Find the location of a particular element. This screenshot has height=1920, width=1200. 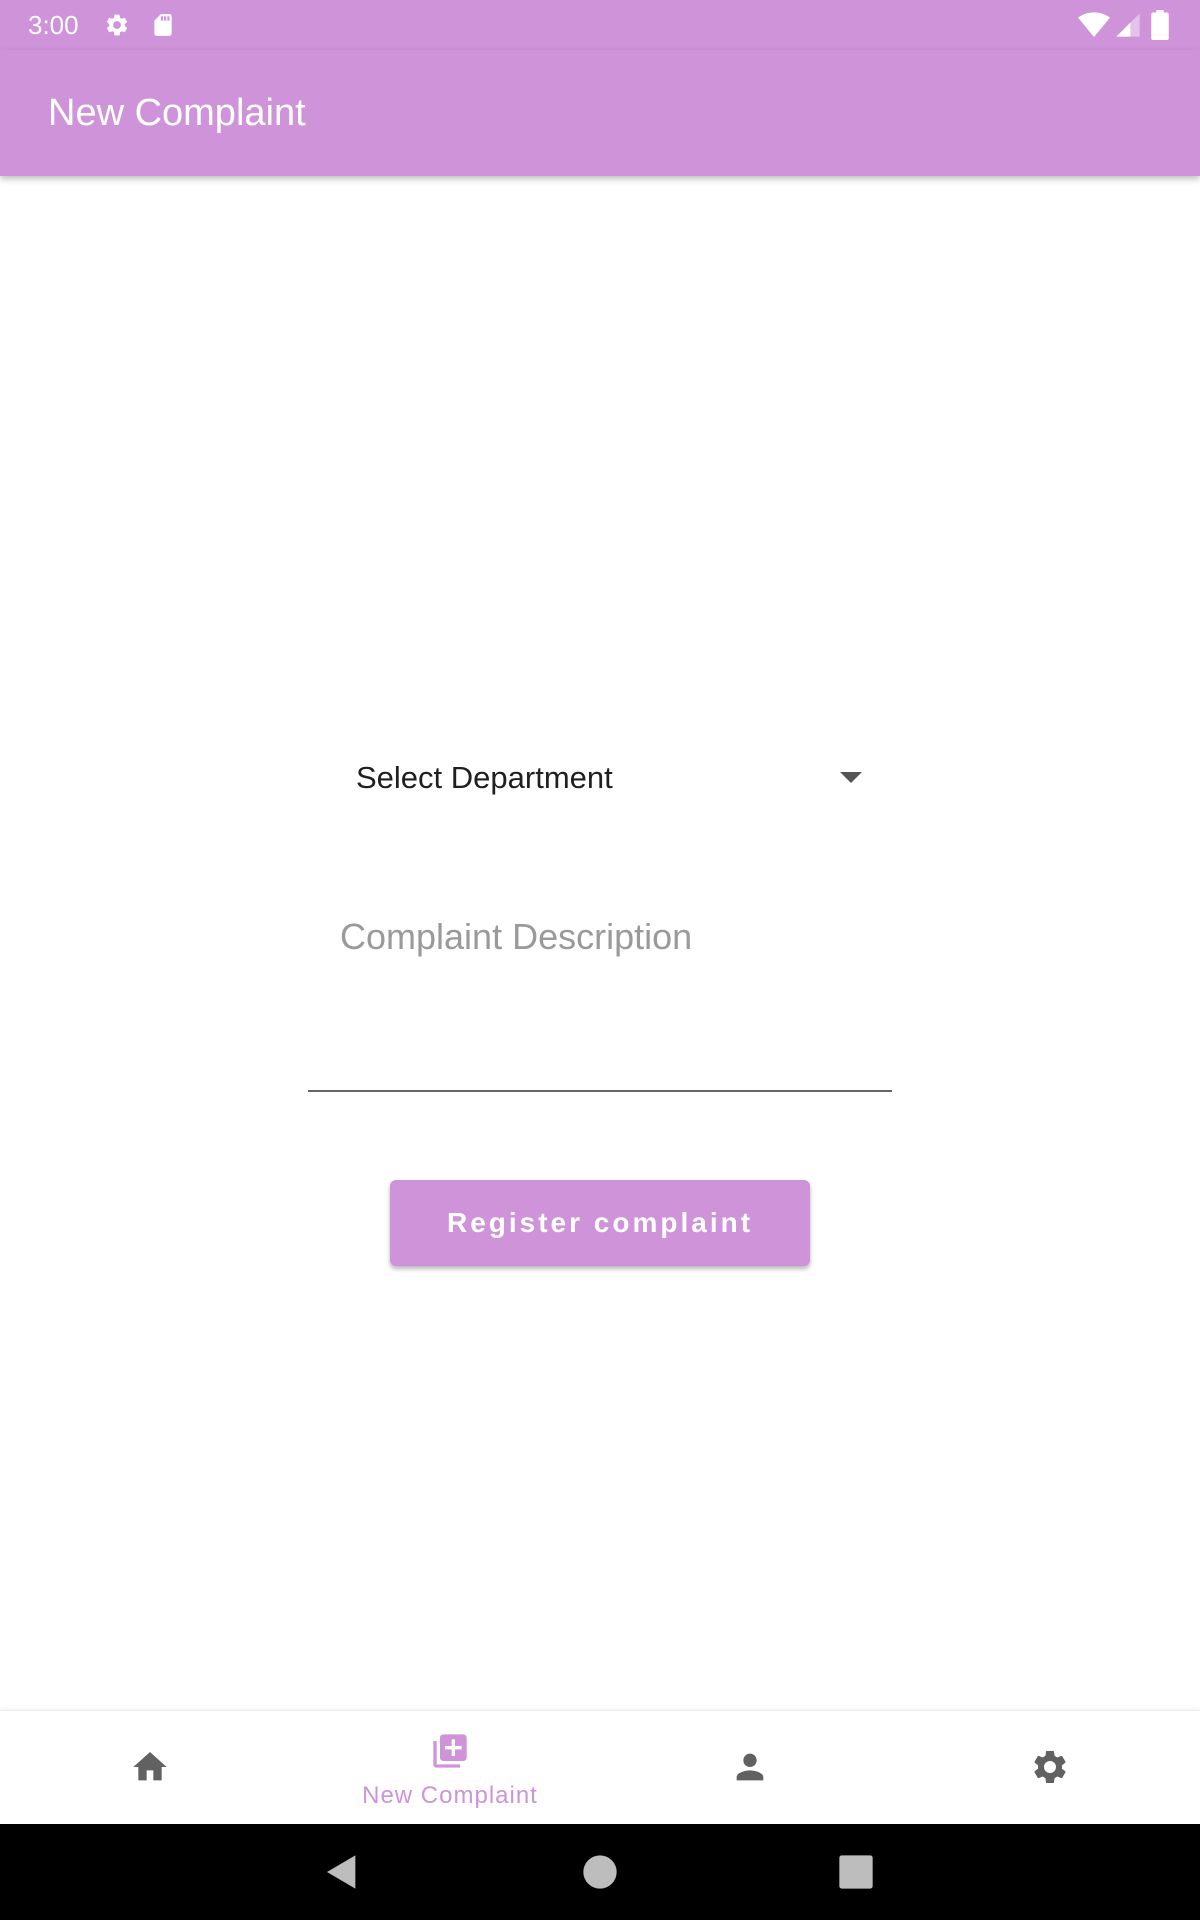

settings-icon is located at coordinates (117, 25).